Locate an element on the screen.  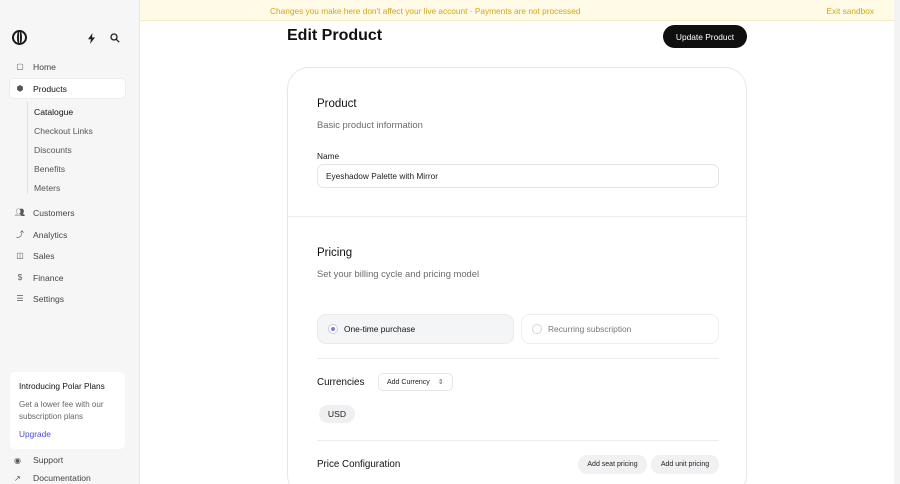
product-section-title: Product is located at coordinates (337, 104).